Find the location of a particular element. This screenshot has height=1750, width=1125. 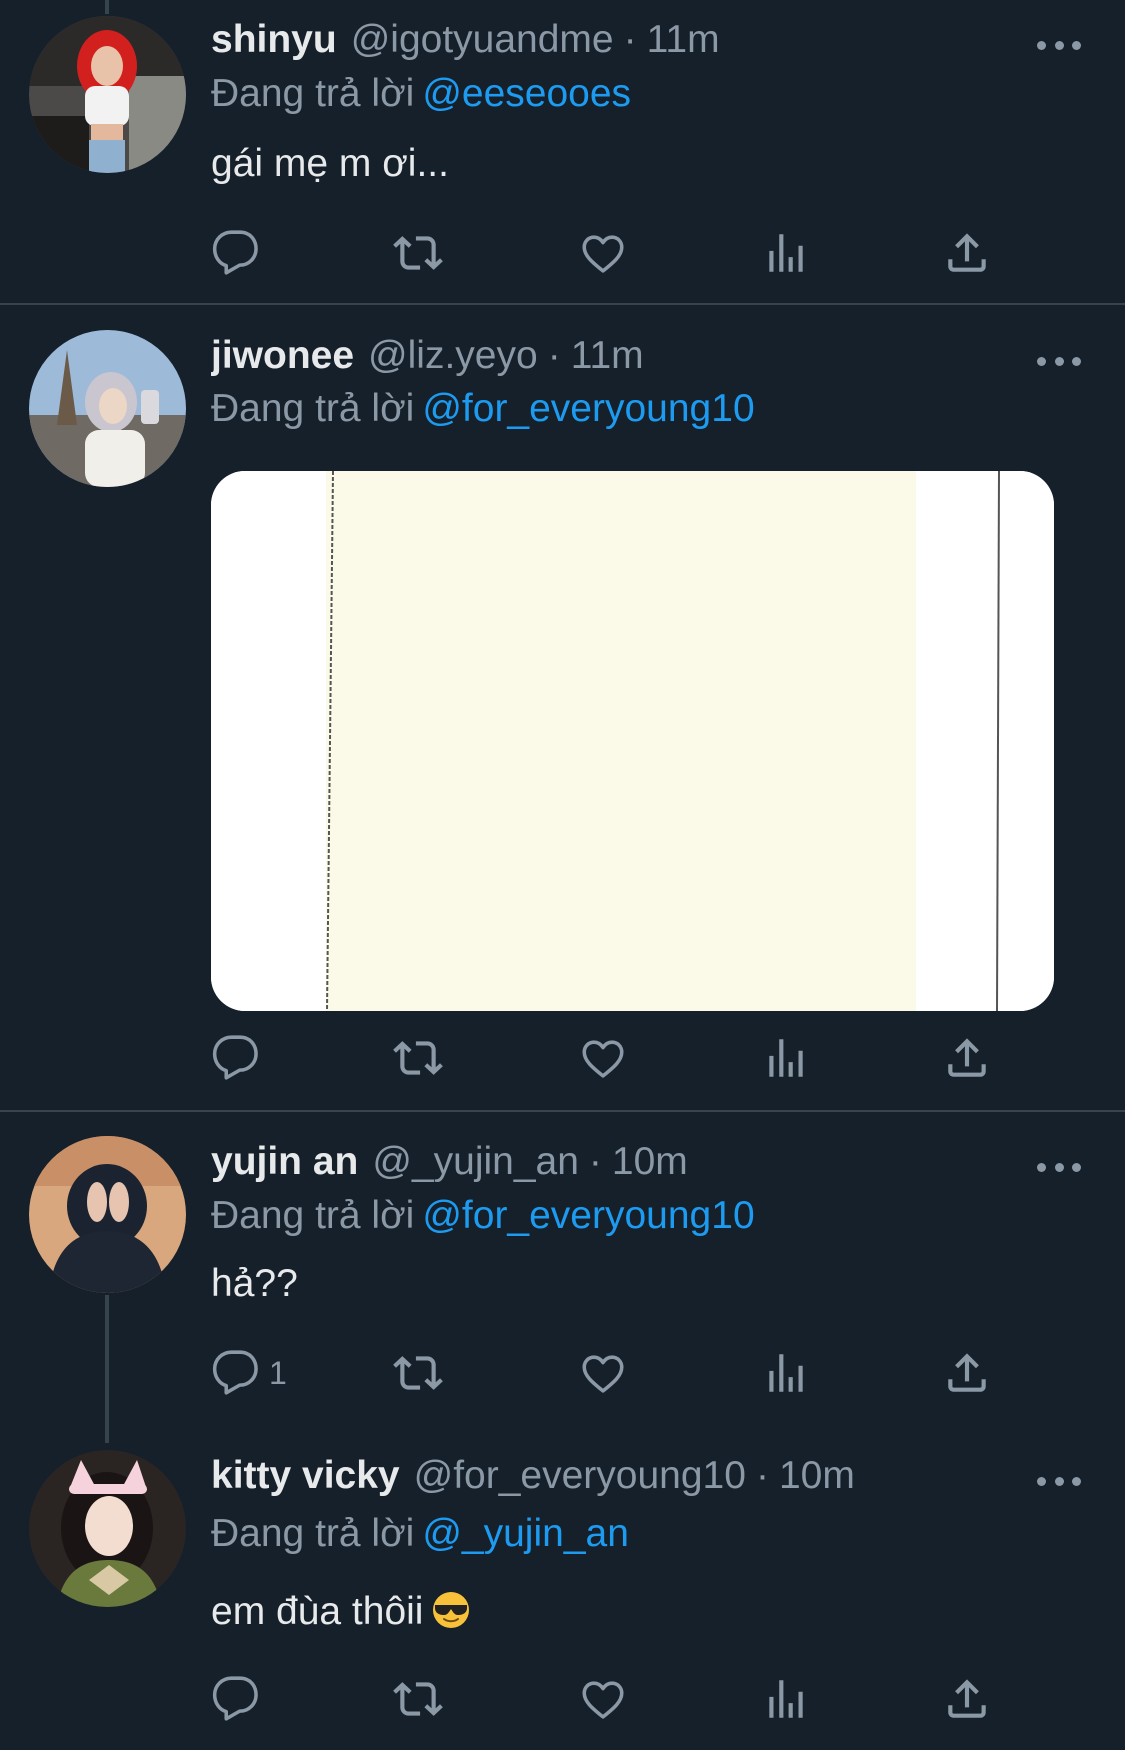

tweet-header: jiwonee @liz.yeyo · 11m is located at coordinates (613, 358).